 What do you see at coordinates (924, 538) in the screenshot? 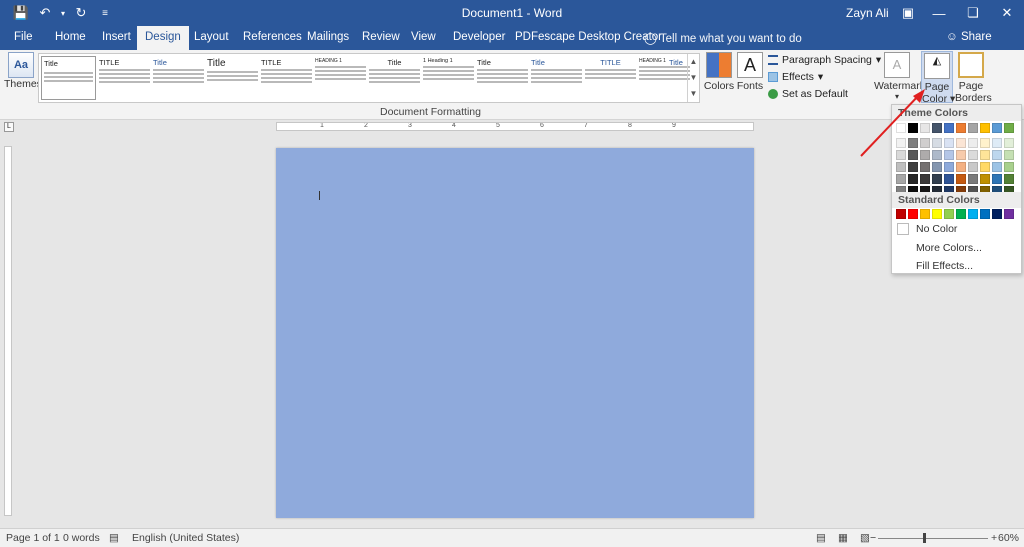
I see `zoom-slider-thumb` at bounding box center [924, 538].